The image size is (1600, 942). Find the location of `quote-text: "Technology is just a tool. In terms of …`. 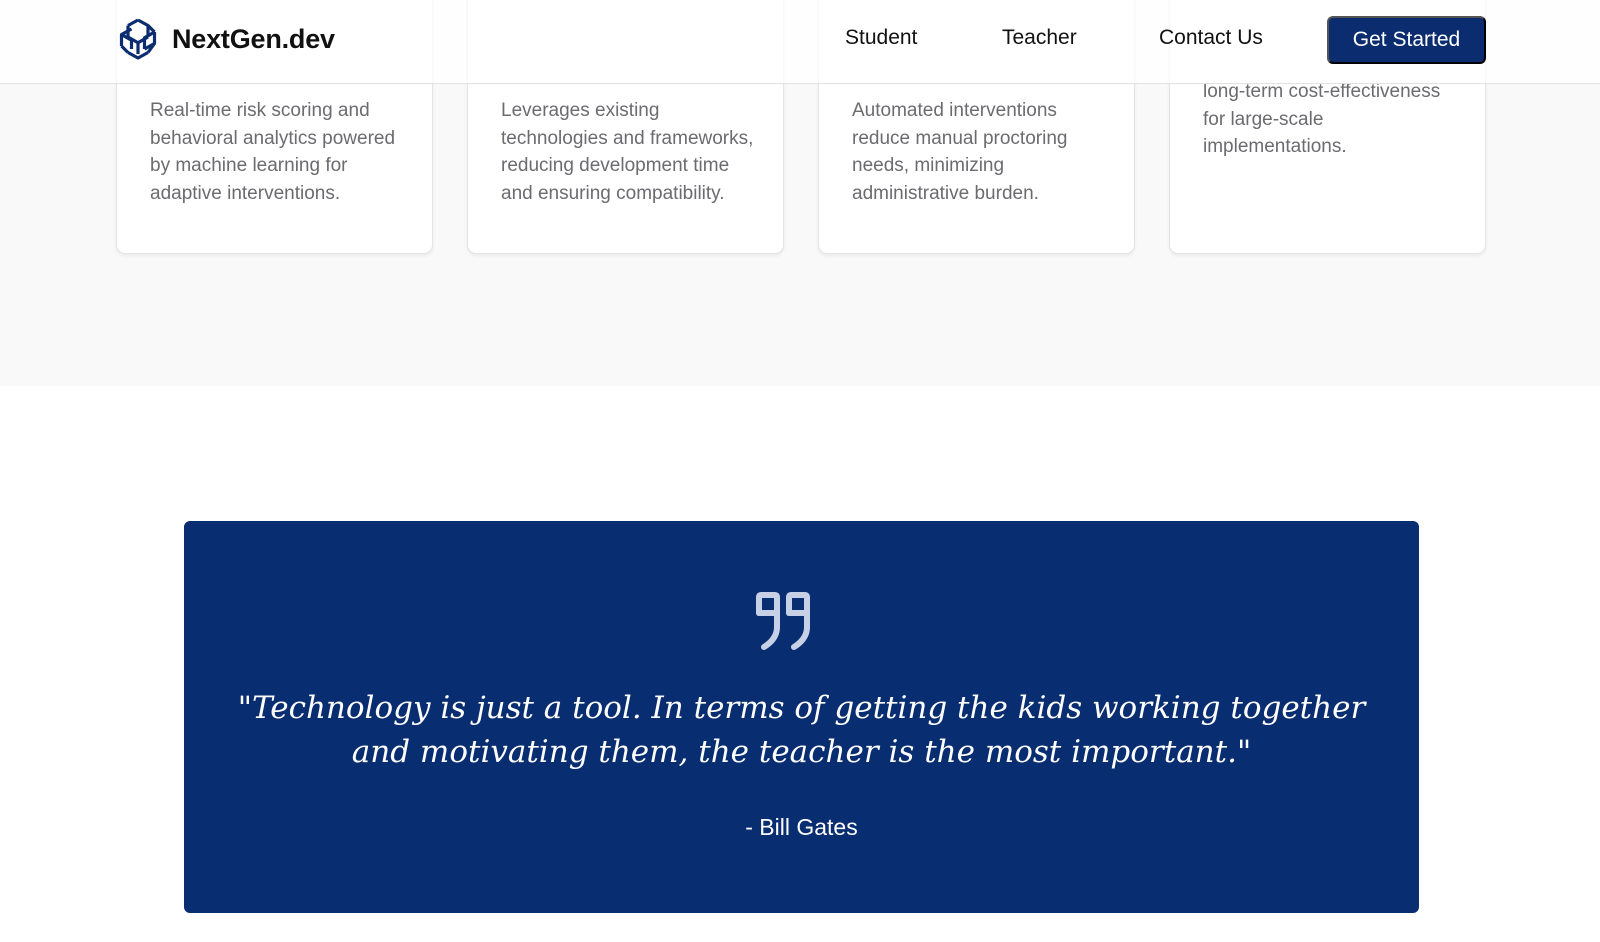

quote-text: "Technology is just a tool. In terms of … is located at coordinates (801, 730).